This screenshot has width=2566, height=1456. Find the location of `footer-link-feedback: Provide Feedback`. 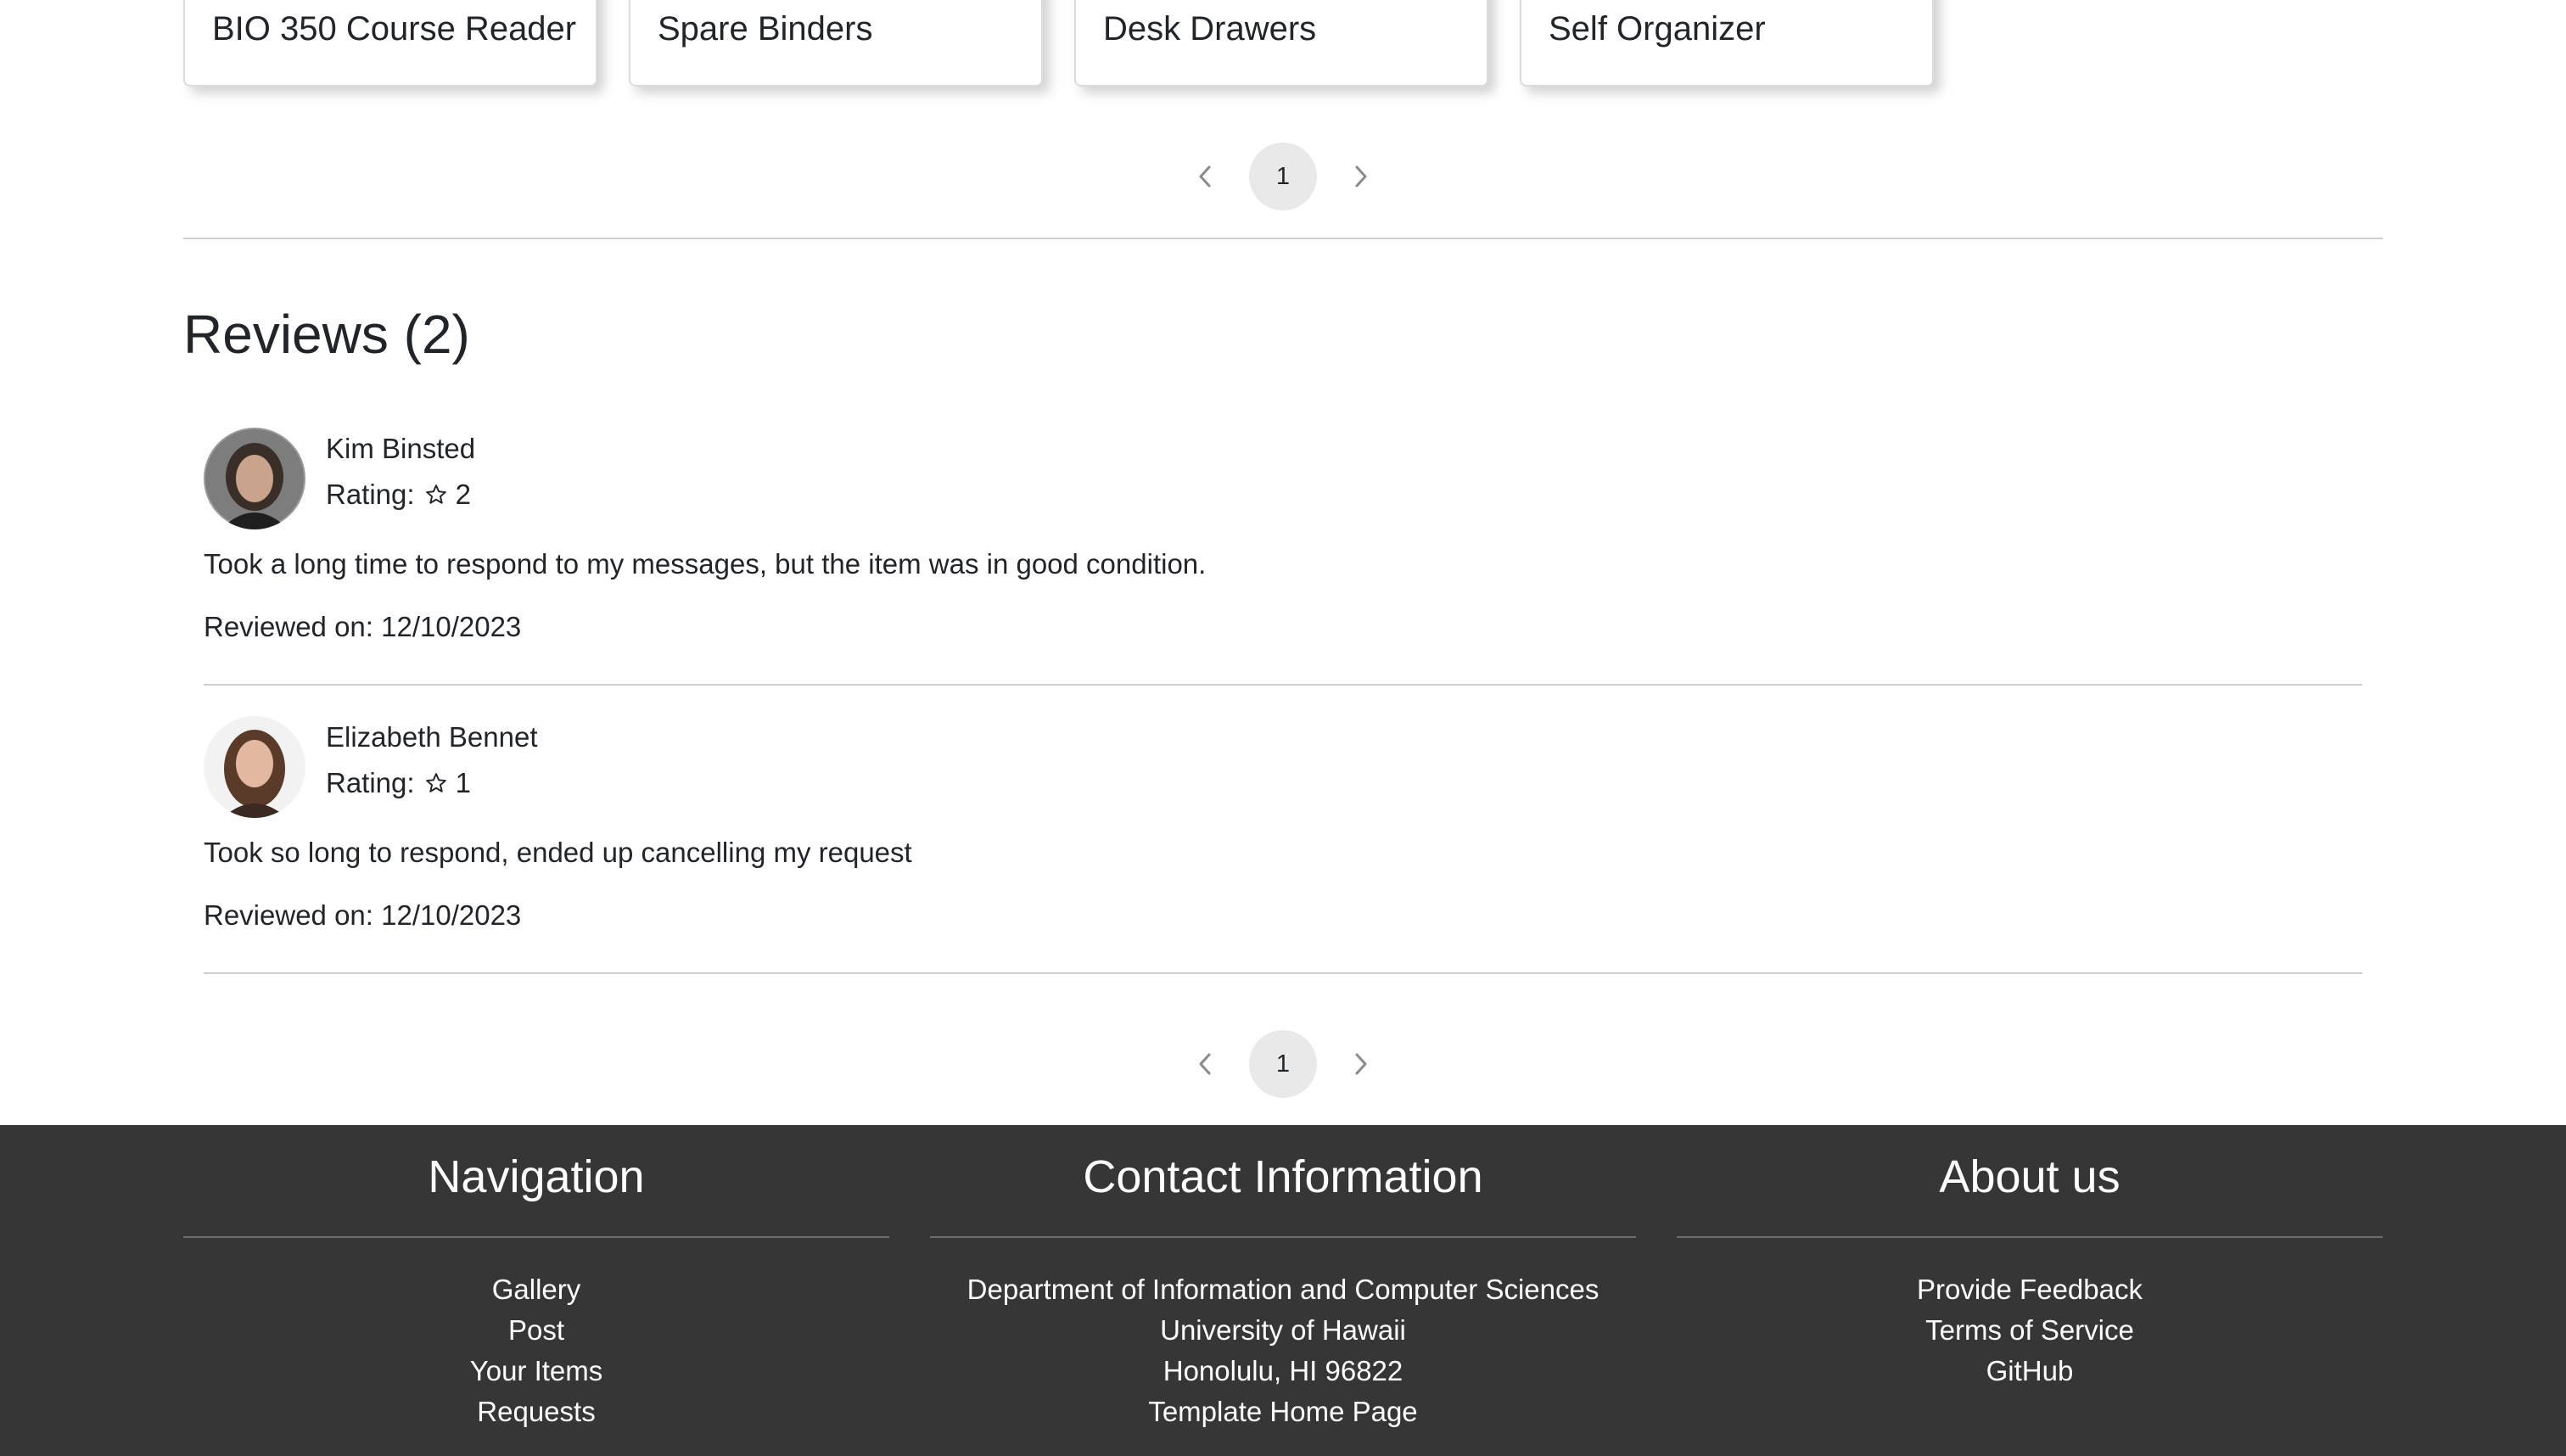

footer-link-feedback: Provide Feedback is located at coordinates (2030, 1289).